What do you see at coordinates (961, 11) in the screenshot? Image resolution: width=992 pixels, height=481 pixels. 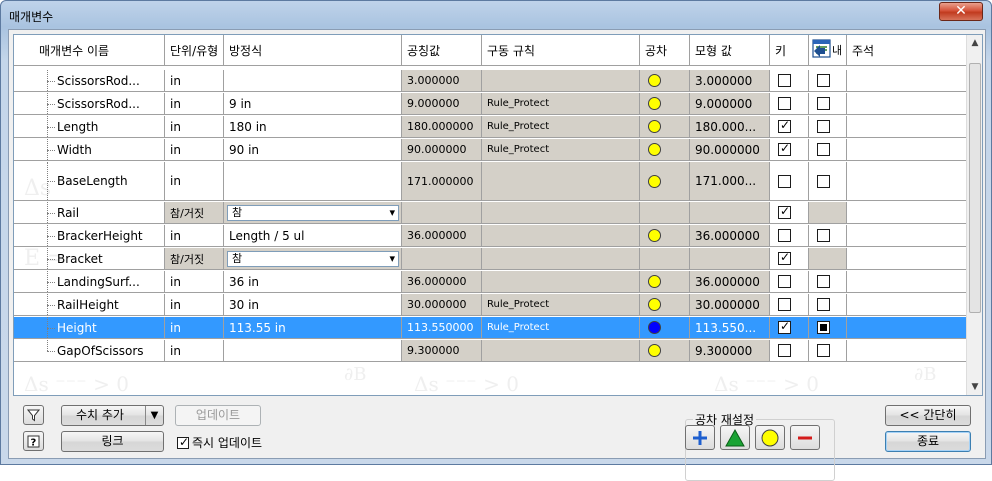 I see `close-button: ✕` at bounding box center [961, 11].